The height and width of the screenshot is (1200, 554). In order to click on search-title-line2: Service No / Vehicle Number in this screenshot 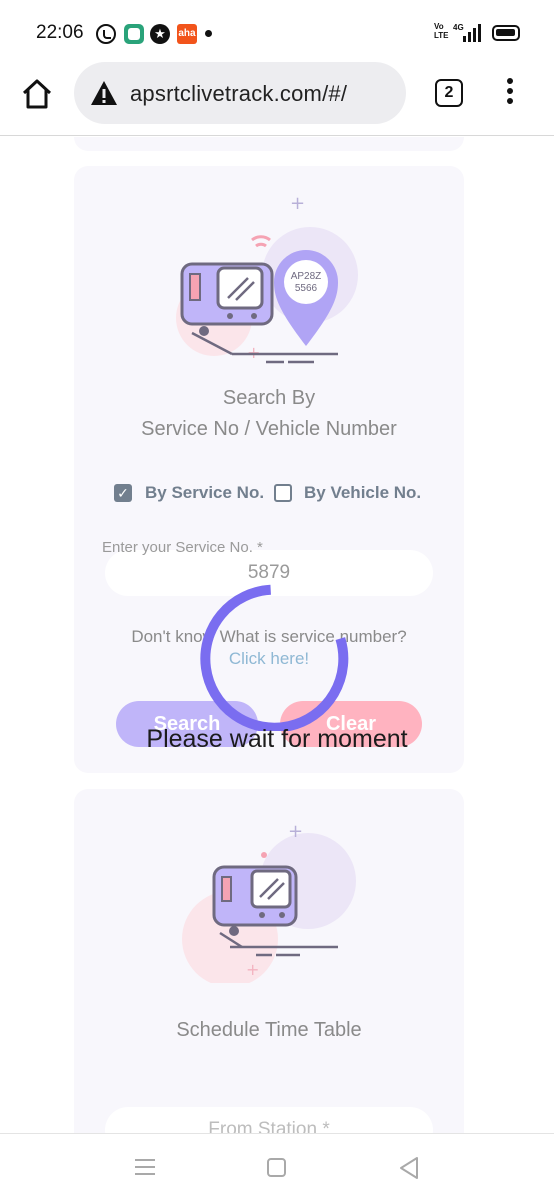, I will do `click(269, 429)`.